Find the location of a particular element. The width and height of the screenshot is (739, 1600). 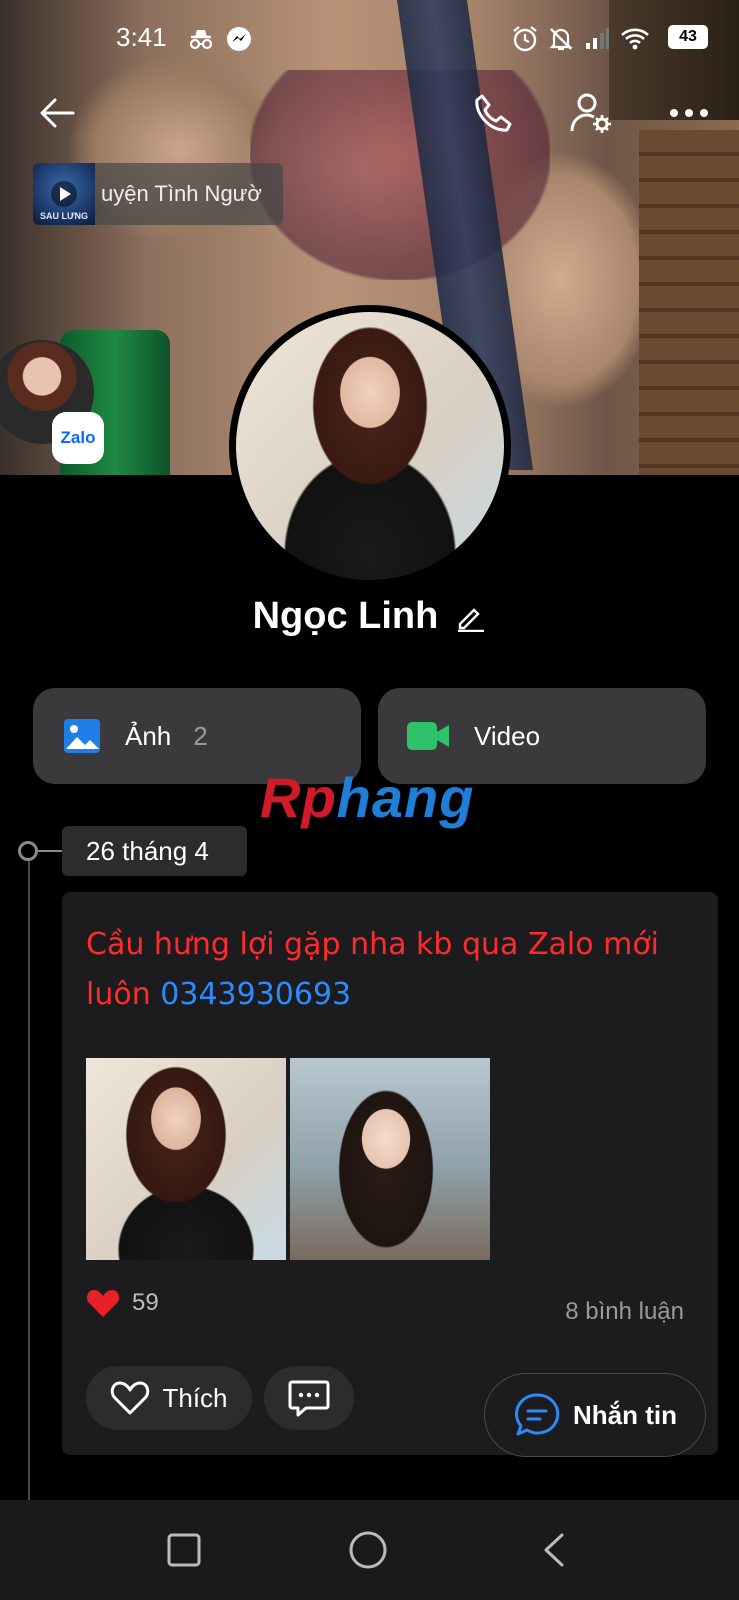

phone-icon is located at coordinates (493, 113).